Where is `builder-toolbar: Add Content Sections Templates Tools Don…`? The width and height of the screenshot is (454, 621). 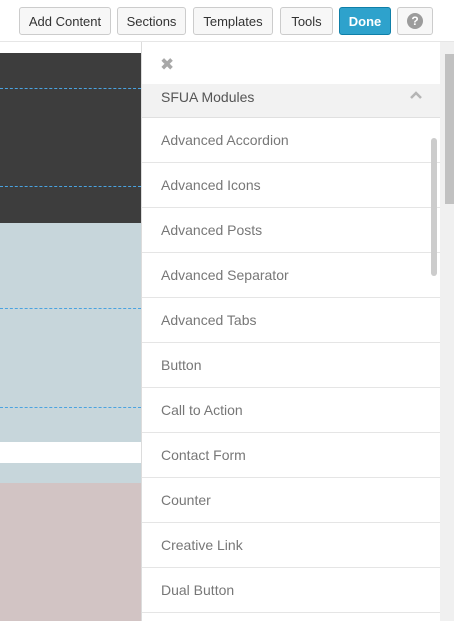
builder-toolbar: Add Content Sections Templates Tools Don… is located at coordinates (227, 21).